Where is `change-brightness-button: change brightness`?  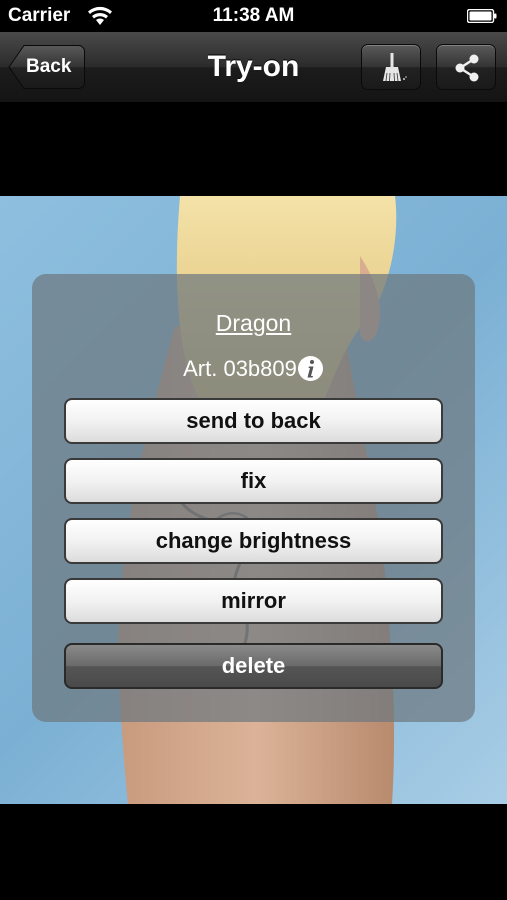 change-brightness-button: change brightness is located at coordinates (253, 541).